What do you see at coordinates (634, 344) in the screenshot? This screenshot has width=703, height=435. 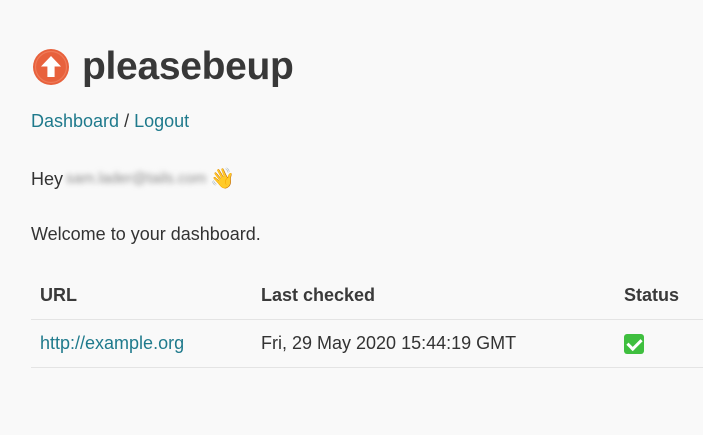 I see `check-mark-icon` at bounding box center [634, 344].